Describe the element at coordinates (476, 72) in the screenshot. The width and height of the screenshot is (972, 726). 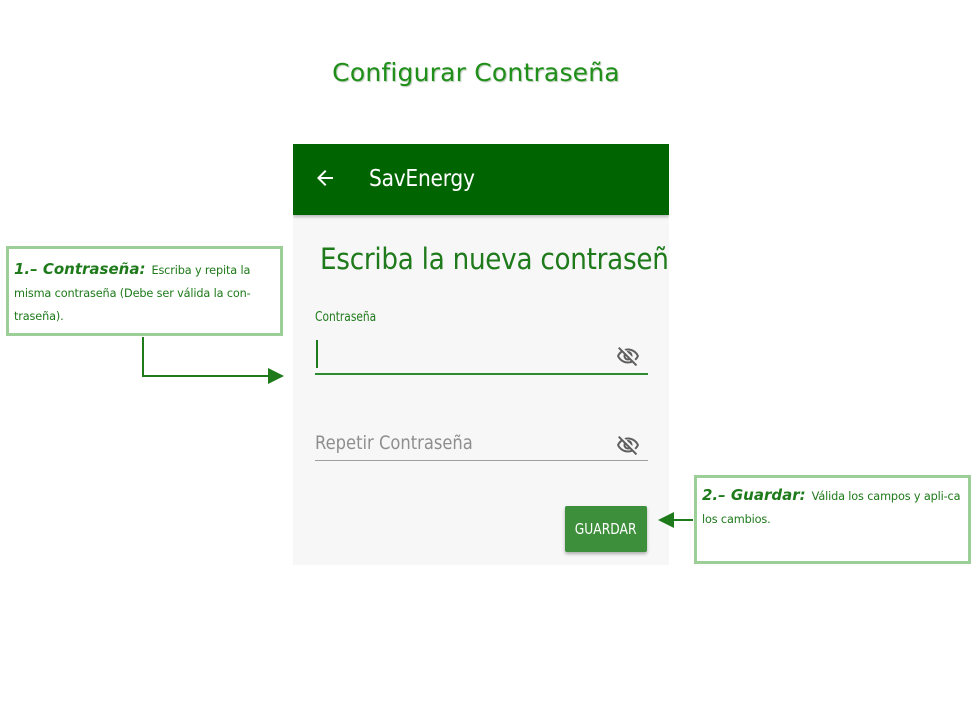
I see `document-title: Configurar Contraseña` at that location.